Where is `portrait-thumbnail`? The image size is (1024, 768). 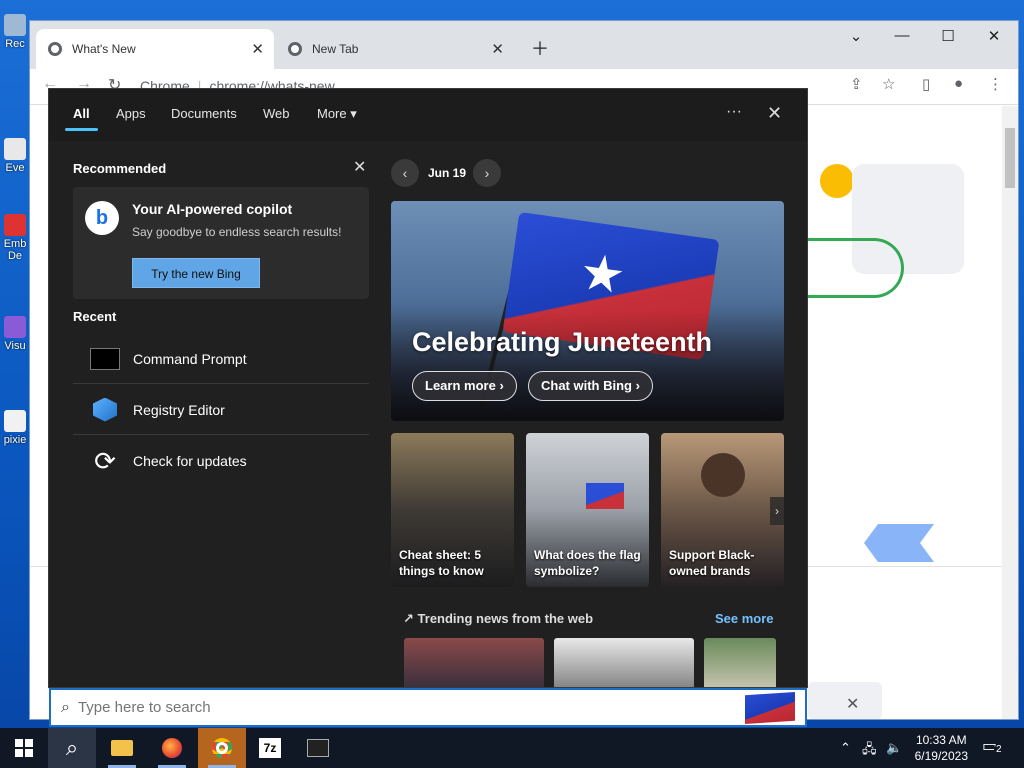 portrait-thumbnail is located at coordinates (723, 475).